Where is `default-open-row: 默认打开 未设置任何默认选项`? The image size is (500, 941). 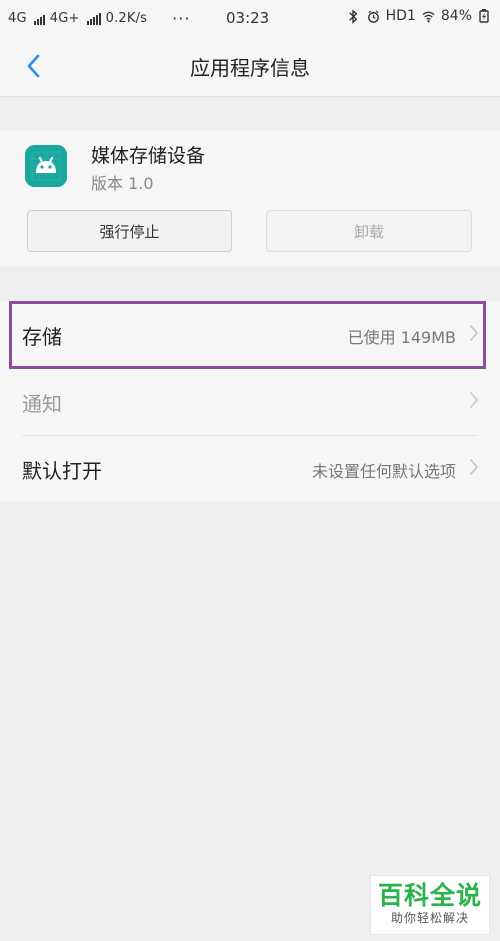
default-open-row: 默认打开 未设置任何默认选项 is located at coordinates (250, 468).